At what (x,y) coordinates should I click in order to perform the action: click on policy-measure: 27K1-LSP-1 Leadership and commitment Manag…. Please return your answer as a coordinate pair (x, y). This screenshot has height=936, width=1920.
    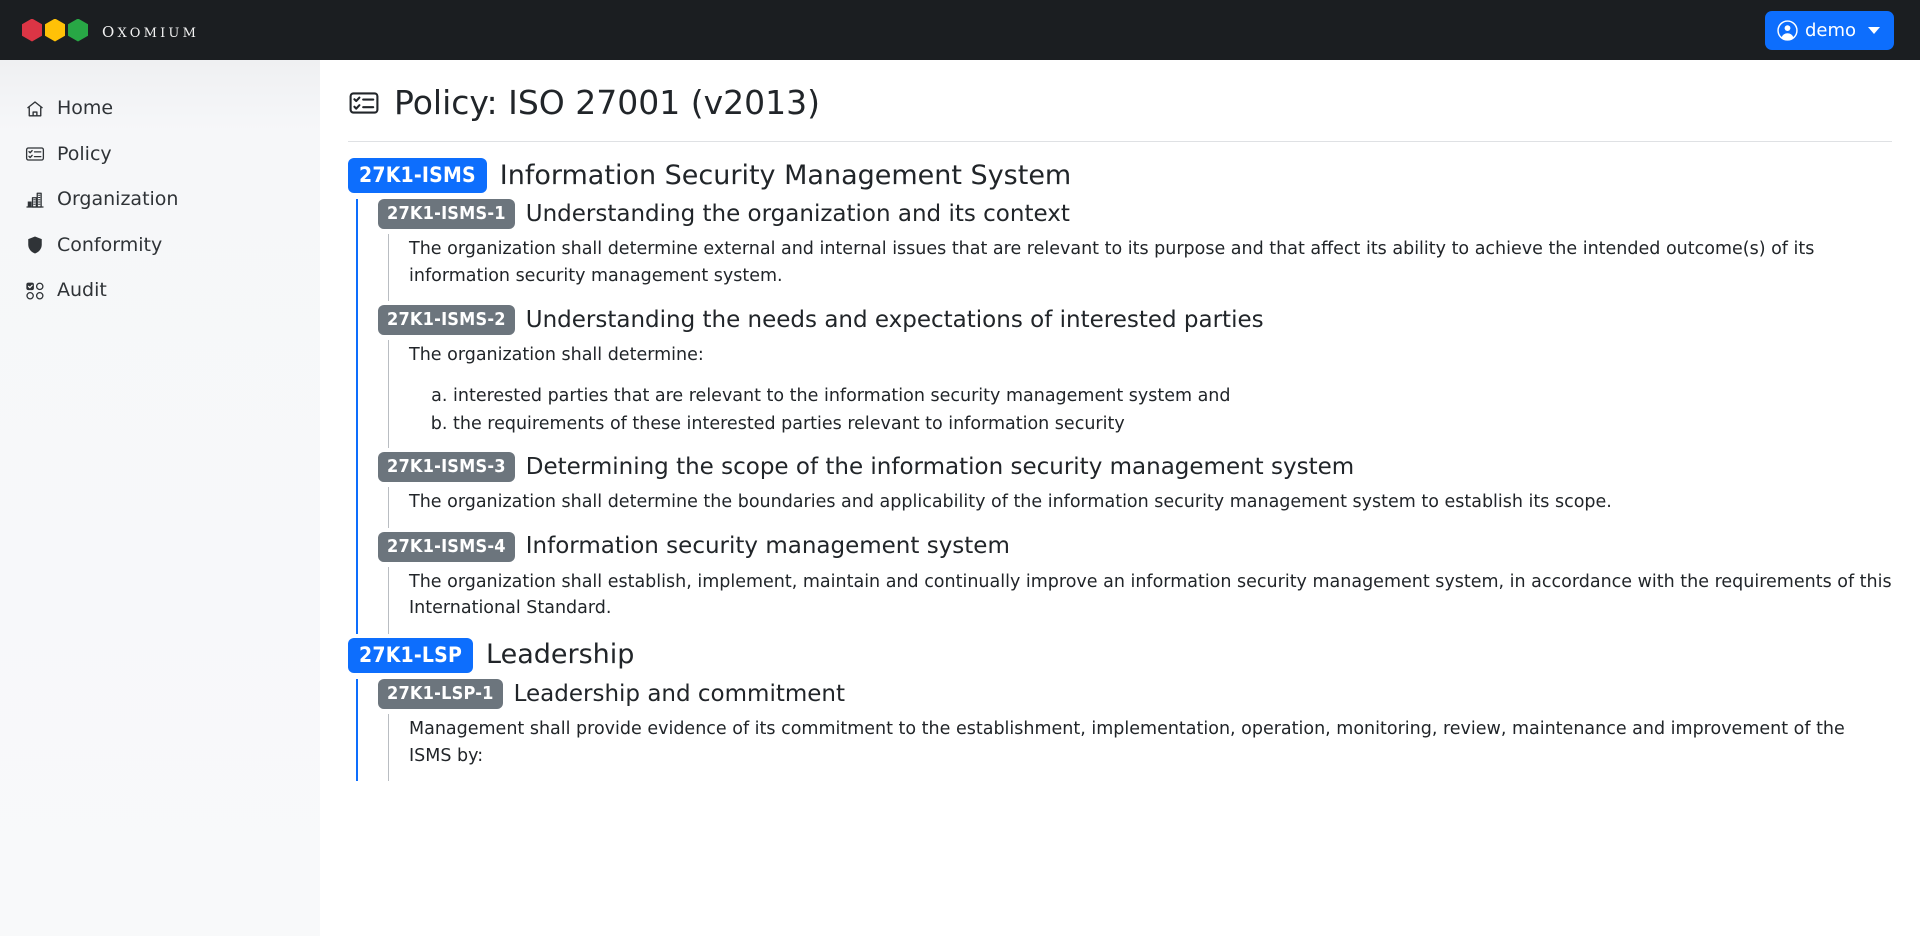
    Looking at the image, I should click on (1135, 730).